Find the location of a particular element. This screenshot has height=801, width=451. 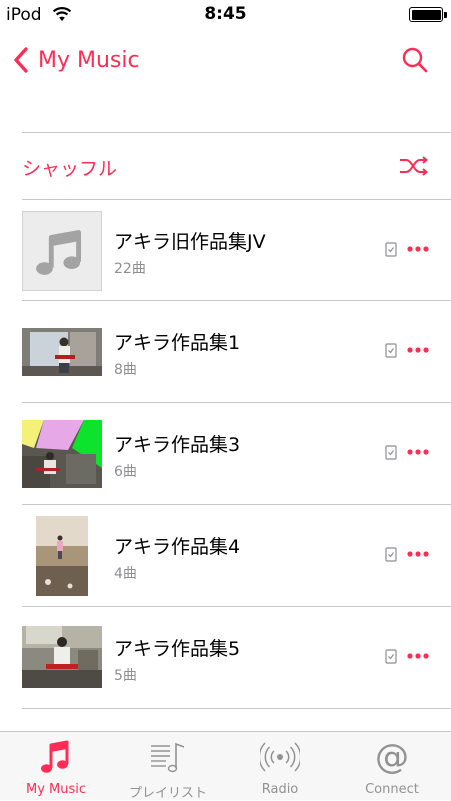

album-track-count: 6曲 is located at coordinates (125, 472).